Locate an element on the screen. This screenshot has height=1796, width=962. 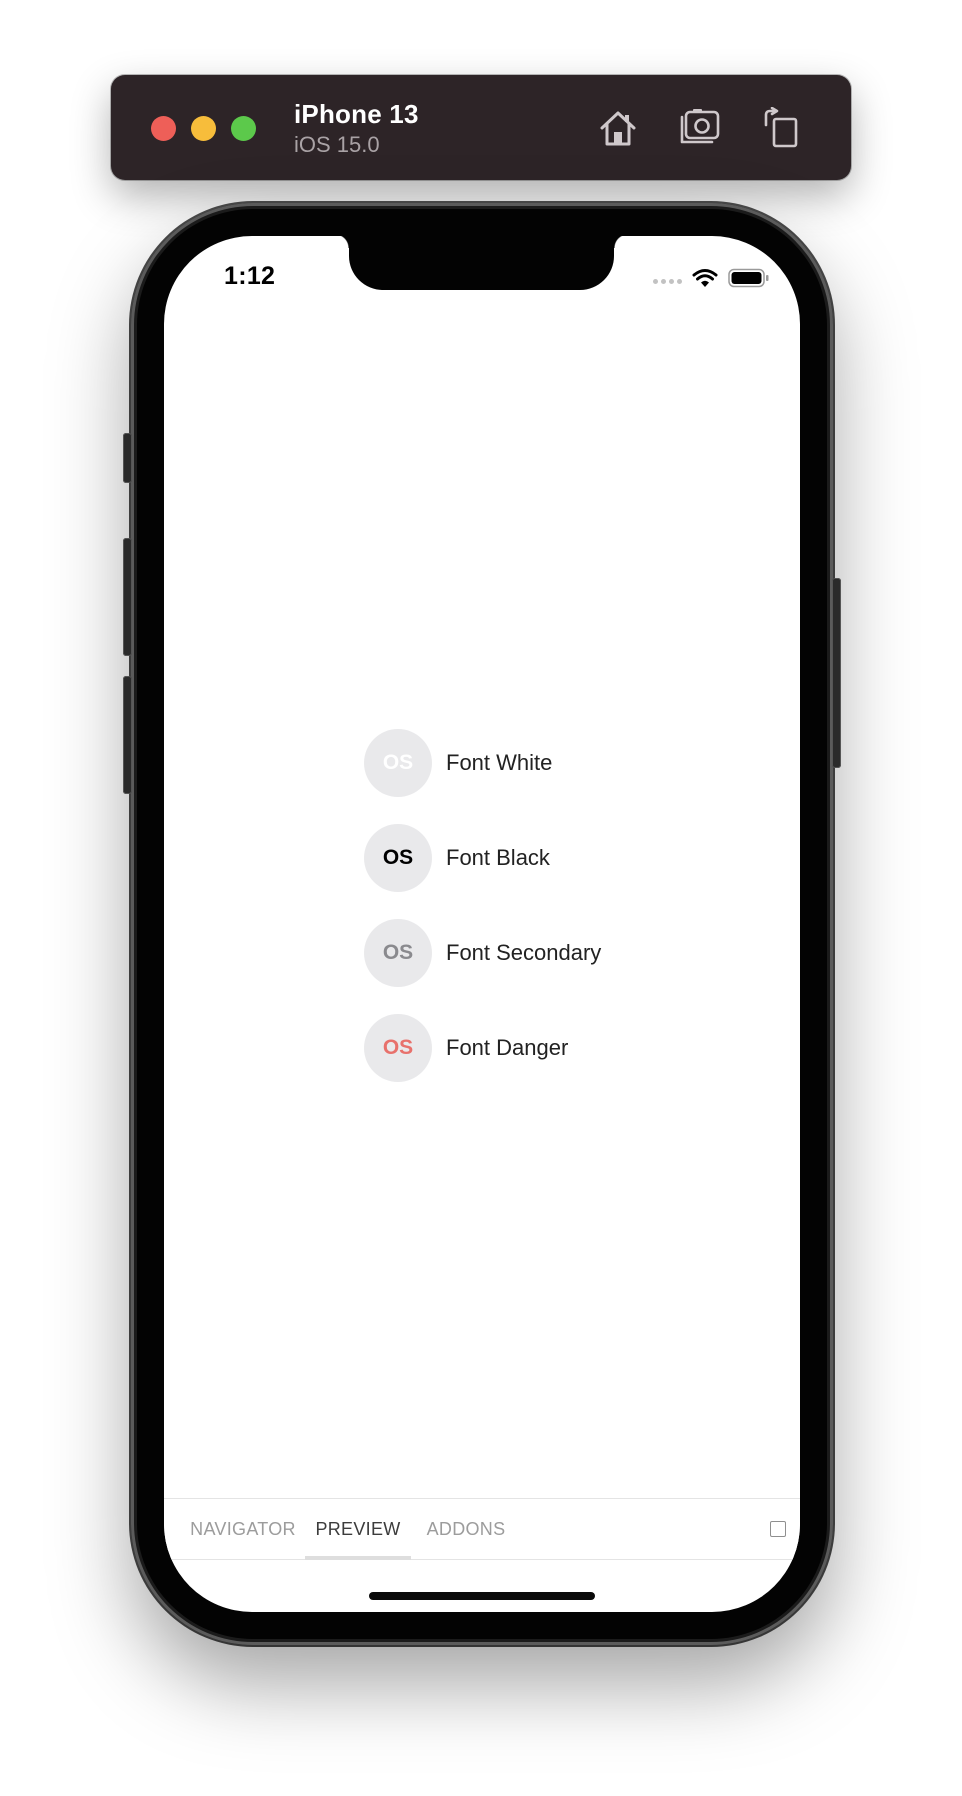
close-window-button is located at coordinates (163, 128).